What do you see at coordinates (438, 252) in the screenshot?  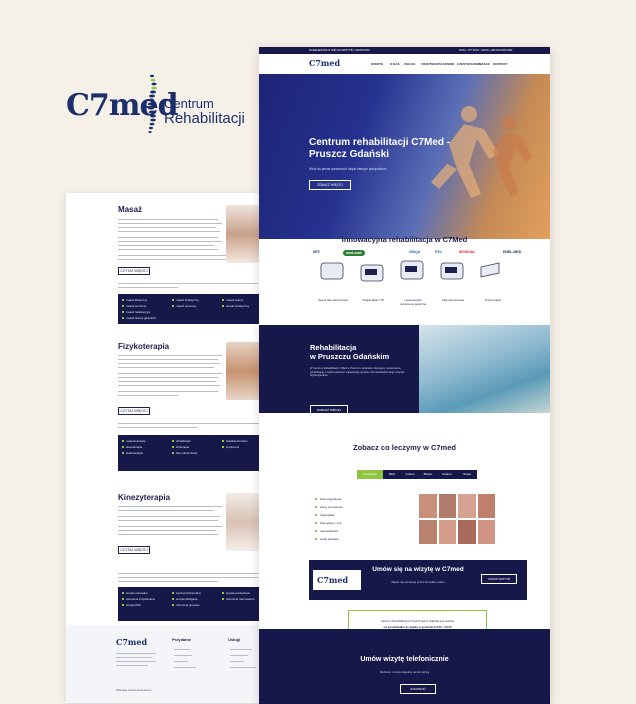 I see `partner-logo: PZU` at bounding box center [438, 252].